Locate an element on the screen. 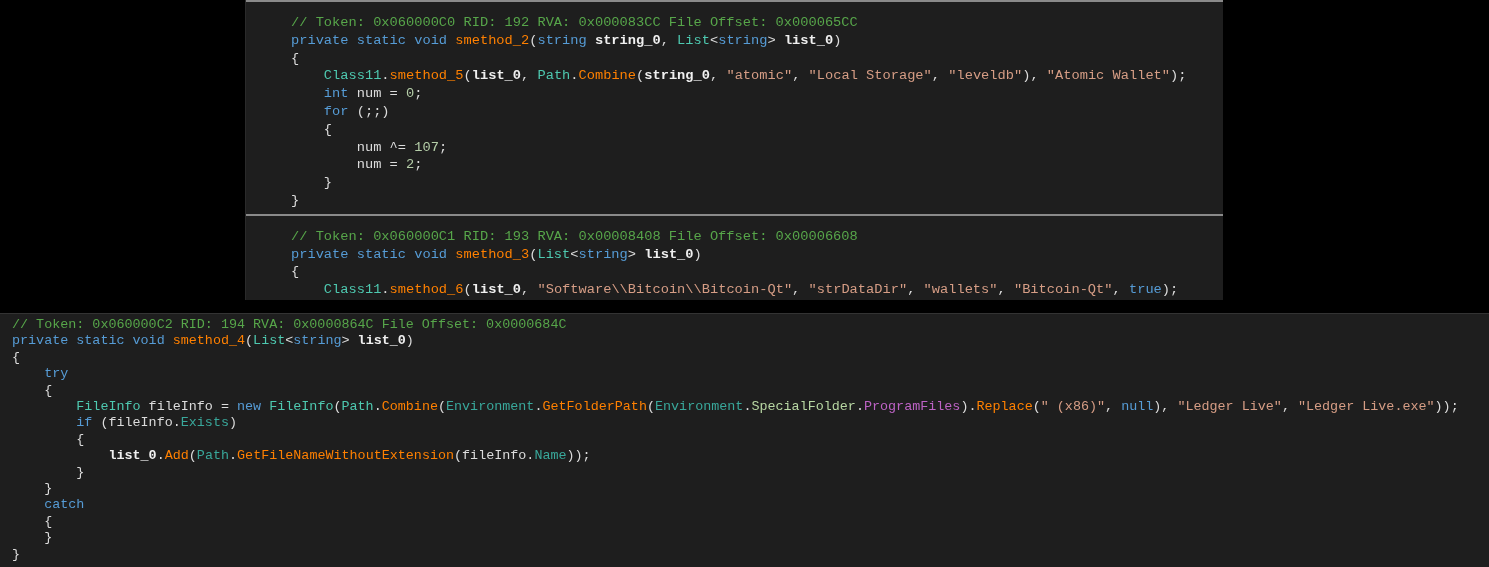  code-line: Class11.smethod_6(list_0, "Software\\Bitcoin\\Bitcoin-Qt", "strDataDir", "wallets", "Bitcoin-Qt", true); is located at coordinates (750, 290).